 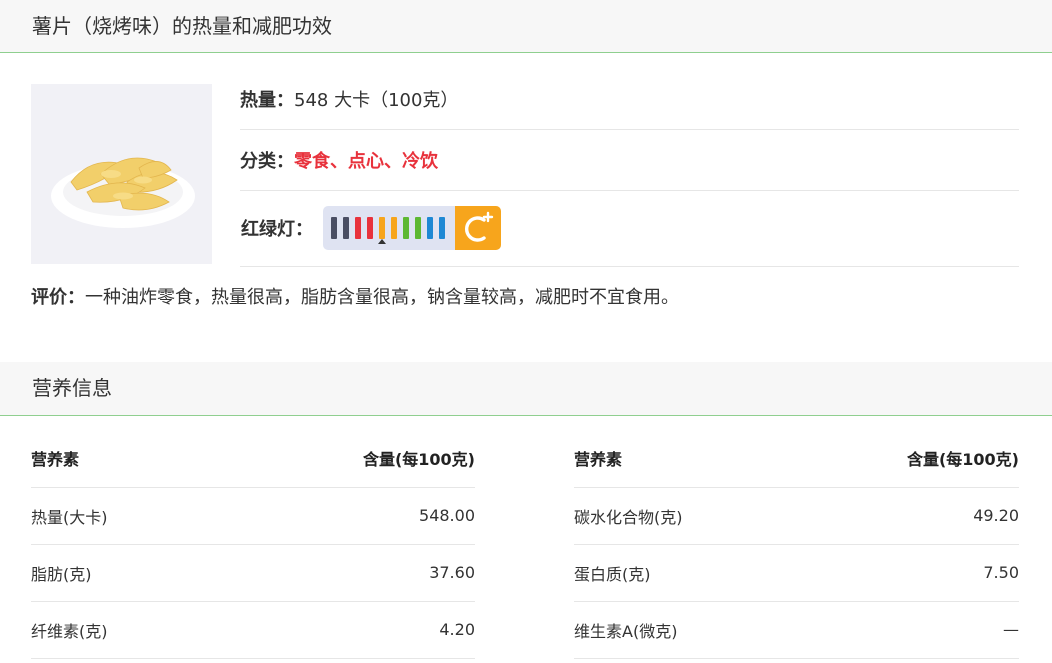 What do you see at coordinates (376, 100) in the screenshot?
I see `calorie-value: 548 大卡（100克）` at bounding box center [376, 100].